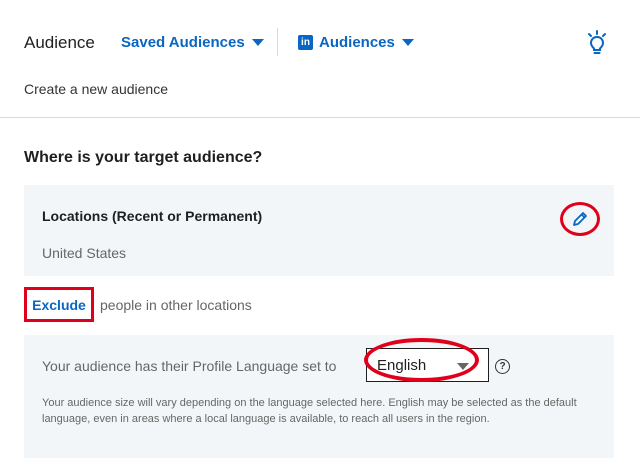 This screenshot has width=640, height=466. I want to click on locations-value: United States, so click(84, 253).